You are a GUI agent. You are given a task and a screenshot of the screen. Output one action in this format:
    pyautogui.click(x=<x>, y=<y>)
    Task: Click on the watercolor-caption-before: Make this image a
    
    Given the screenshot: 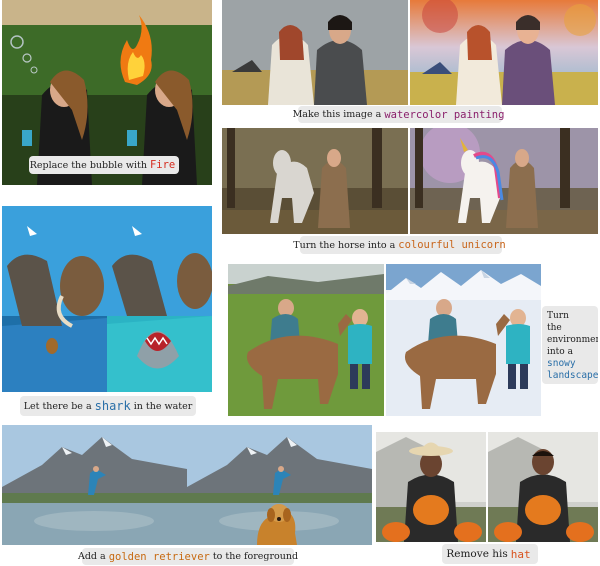 What is the action you would take?
    pyautogui.click(x=337, y=114)
    